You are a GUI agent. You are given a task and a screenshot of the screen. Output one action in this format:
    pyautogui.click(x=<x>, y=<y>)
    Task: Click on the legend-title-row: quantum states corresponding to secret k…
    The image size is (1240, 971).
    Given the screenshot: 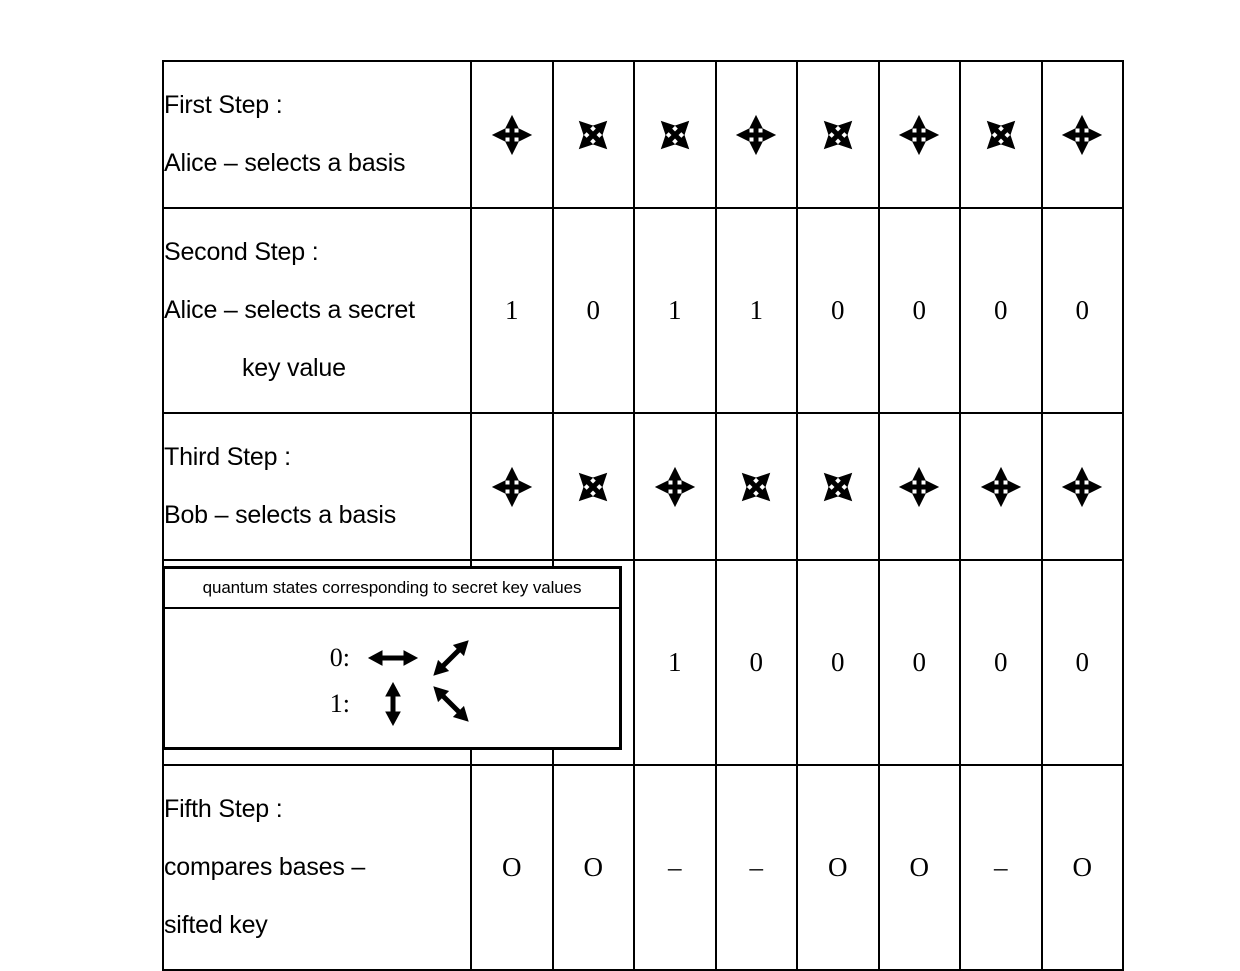 What is the action you would take?
    pyautogui.click(x=392, y=589)
    